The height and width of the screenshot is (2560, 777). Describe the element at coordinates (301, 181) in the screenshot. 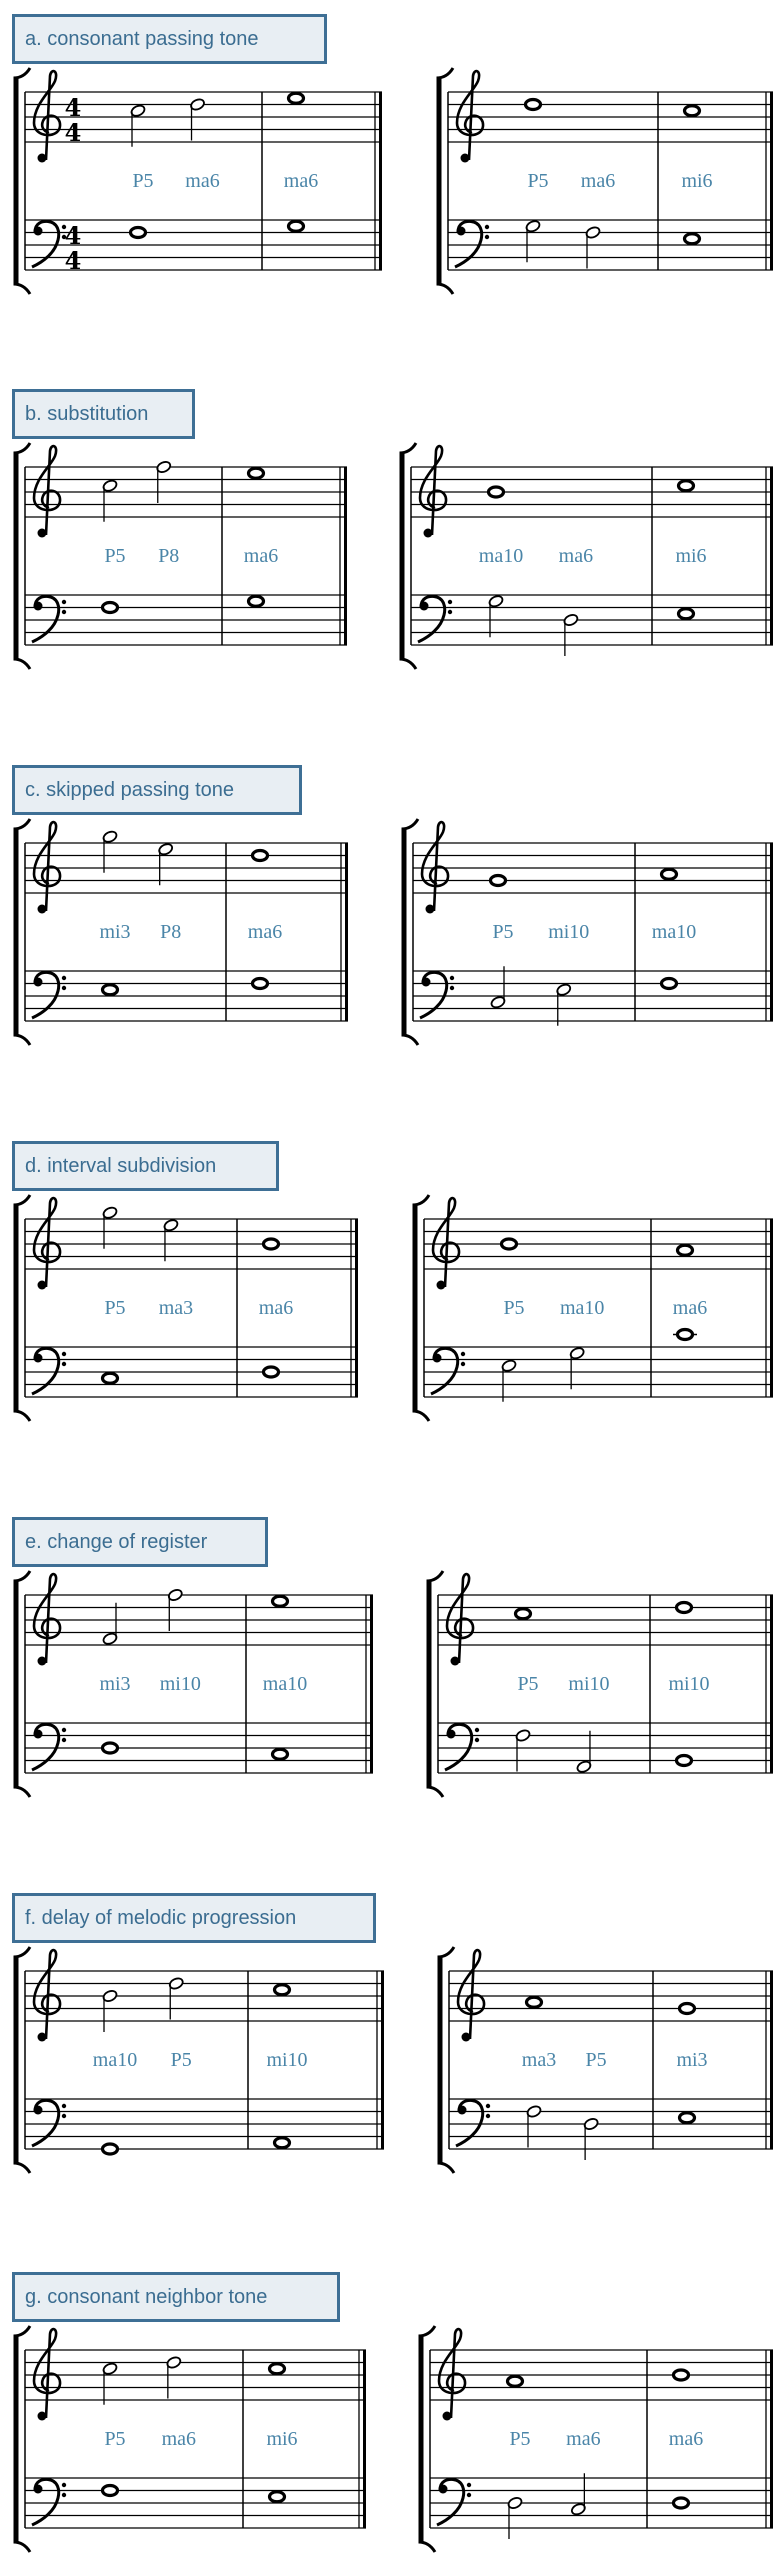

I see `interval-label: ma6` at that location.